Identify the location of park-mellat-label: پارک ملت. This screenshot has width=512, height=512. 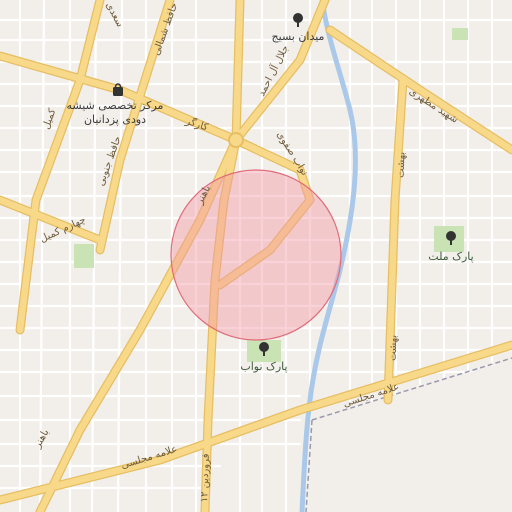
(450, 256).